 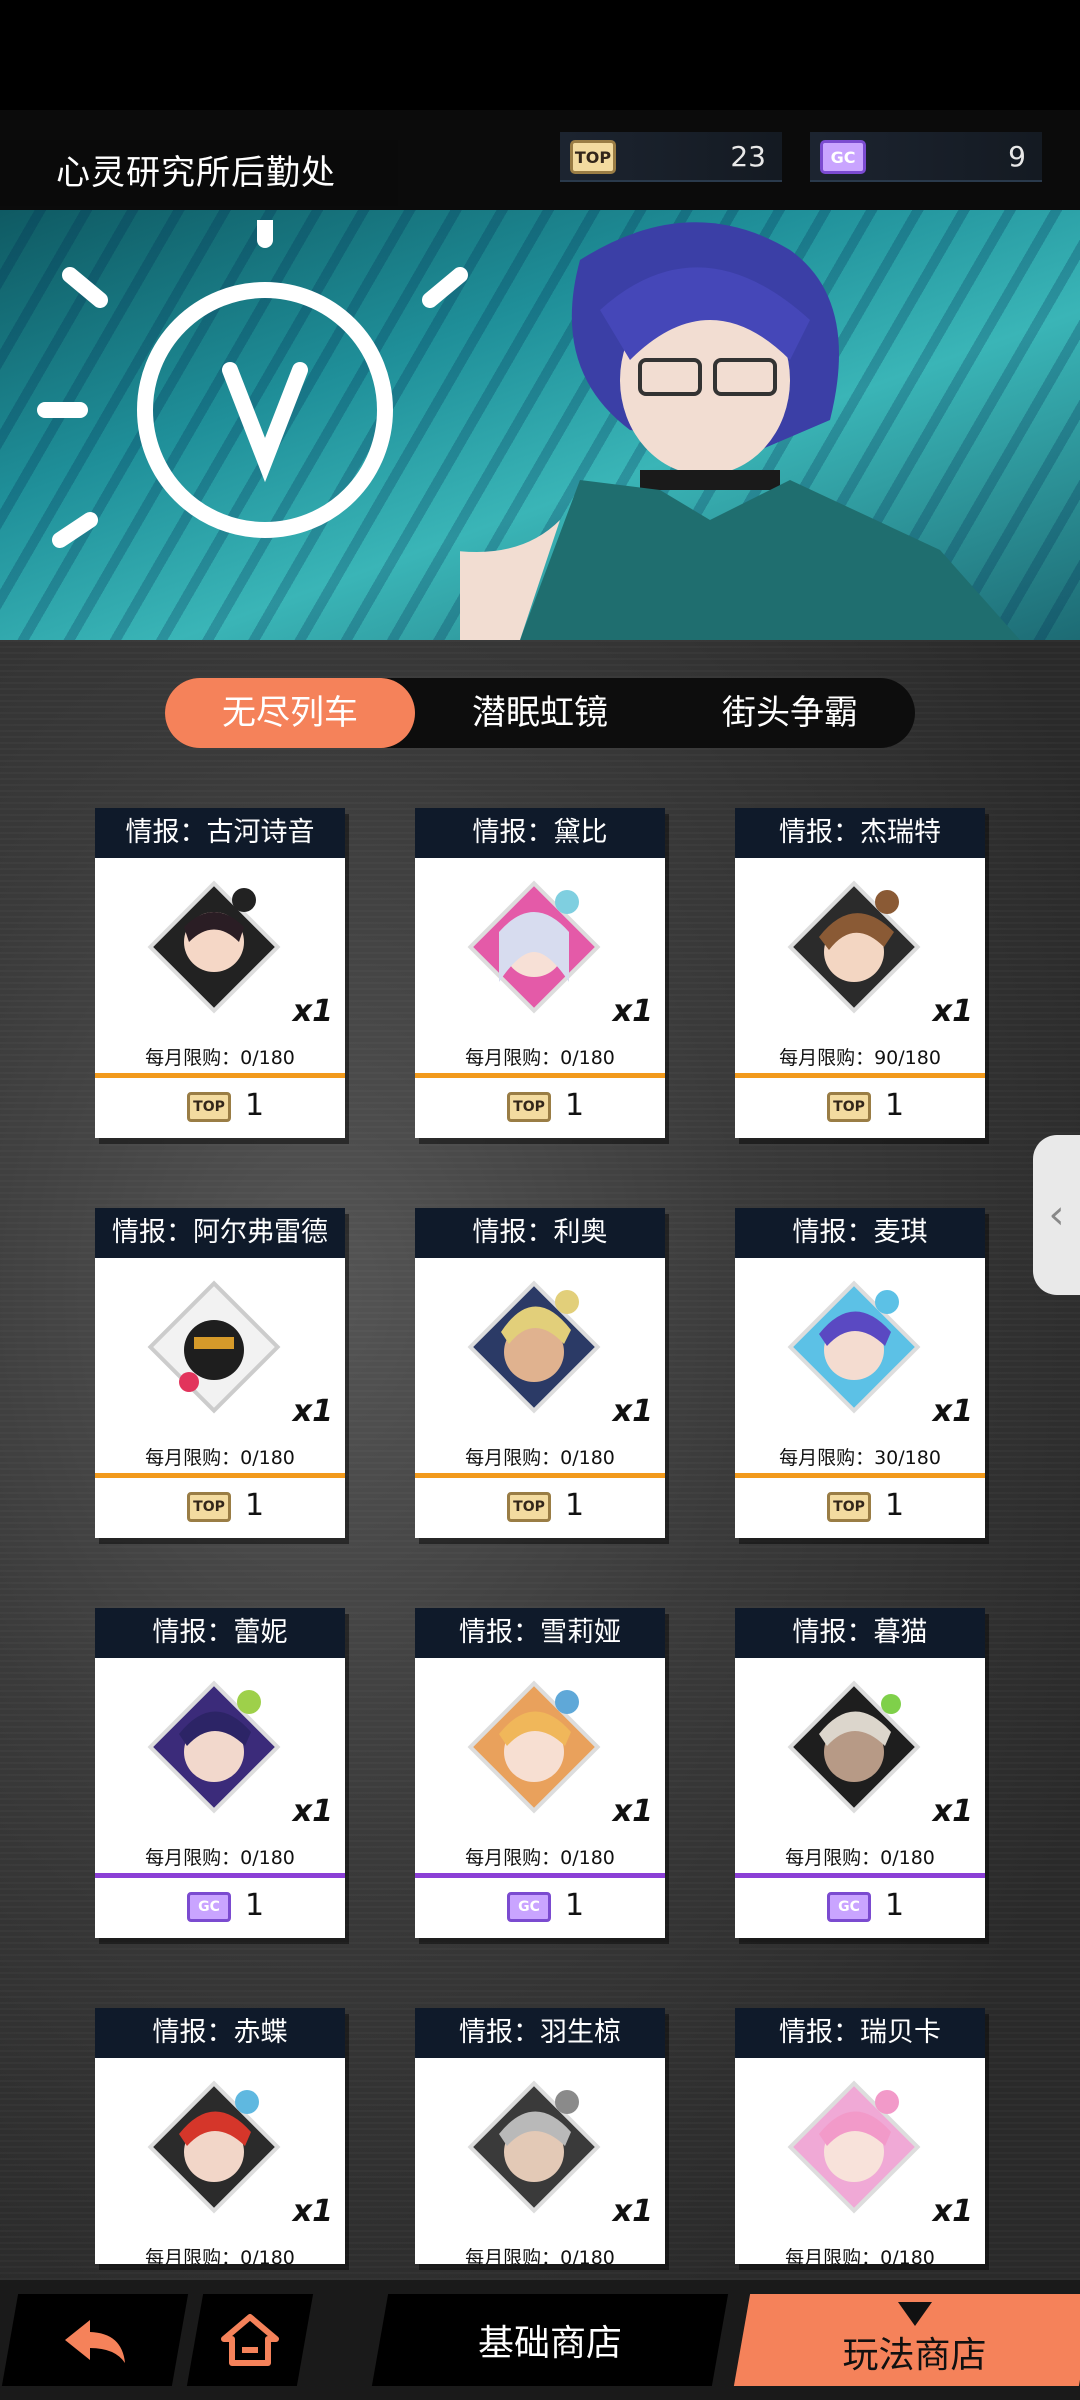 I want to click on product-name: 情报：杰瑞特, so click(x=860, y=833).